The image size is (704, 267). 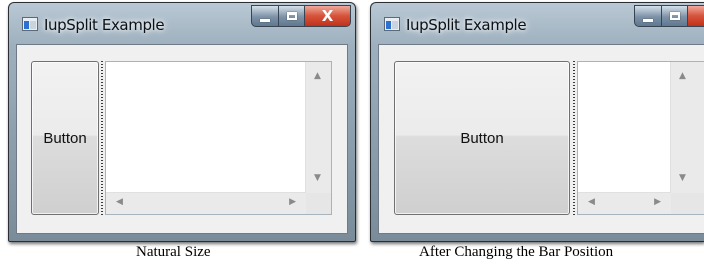 What do you see at coordinates (173, 252) in the screenshot?
I see `caption-natural-size: Natural Size` at bounding box center [173, 252].